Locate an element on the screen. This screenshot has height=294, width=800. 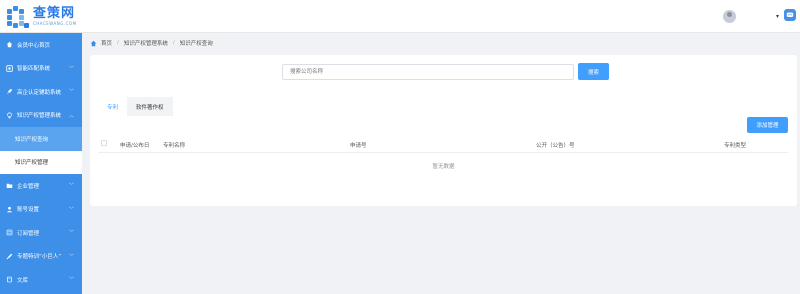
empty-state-text: 暂无数据 is located at coordinates (443, 167).